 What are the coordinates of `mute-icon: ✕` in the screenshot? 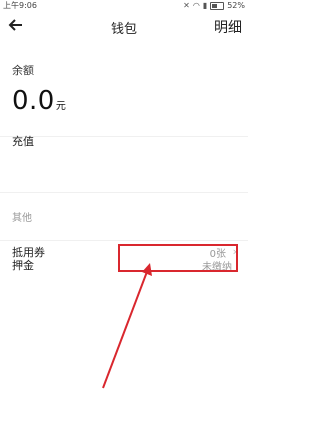 It's located at (186, 5).